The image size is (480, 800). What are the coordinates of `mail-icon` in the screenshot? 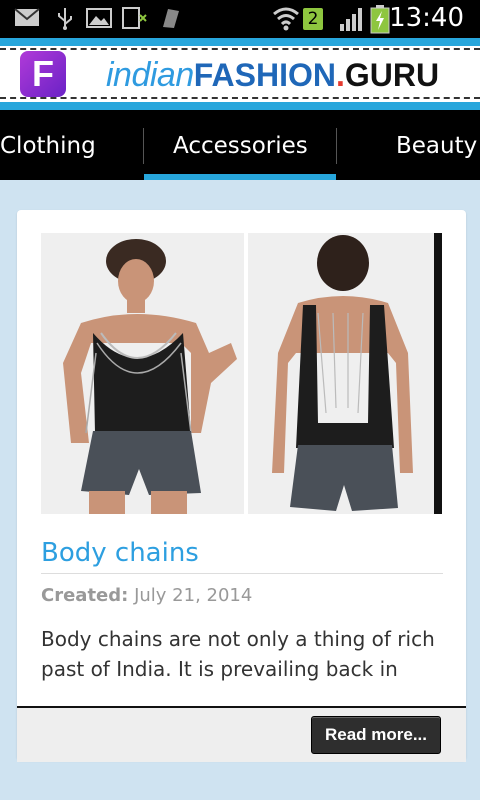 It's located at (27, 17).